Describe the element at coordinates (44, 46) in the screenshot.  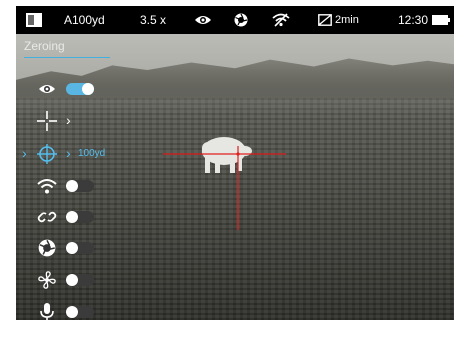
I see `menu-title: Zeroing` at that location.